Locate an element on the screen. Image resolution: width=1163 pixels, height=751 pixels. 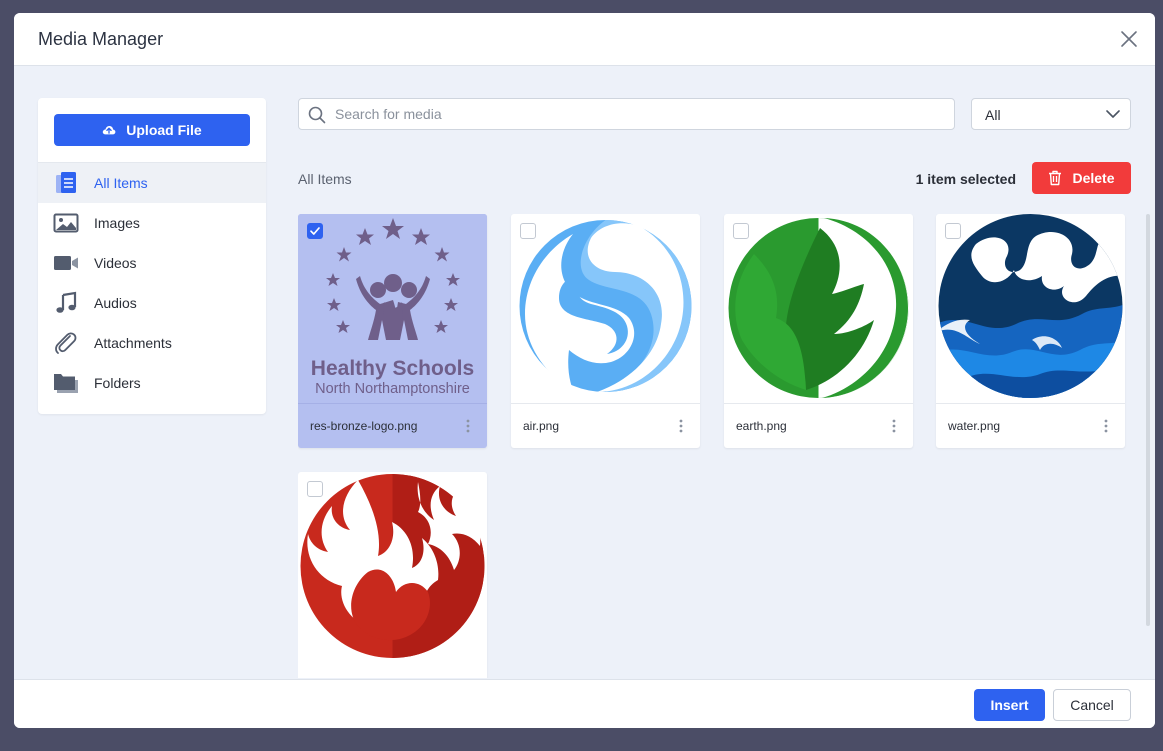
trash-icon is located at coordinates (1055, 178).